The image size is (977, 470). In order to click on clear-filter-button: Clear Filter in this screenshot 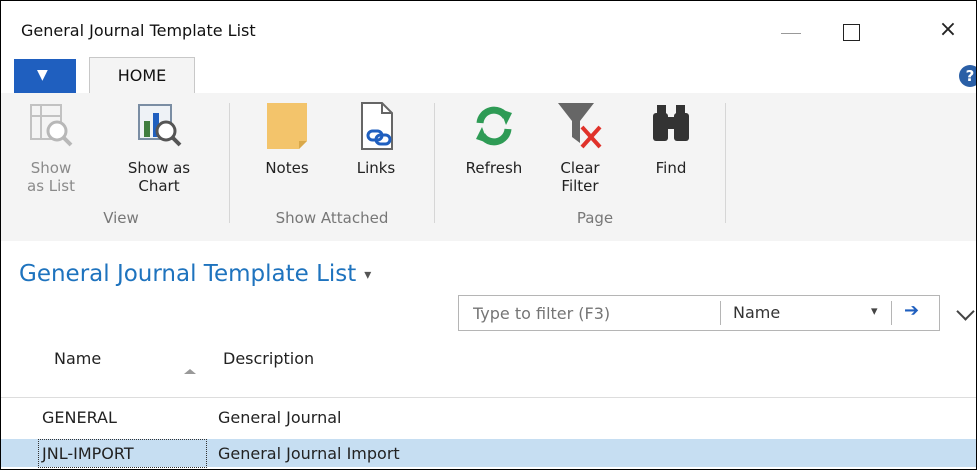, I will do `click(580, 148)`.